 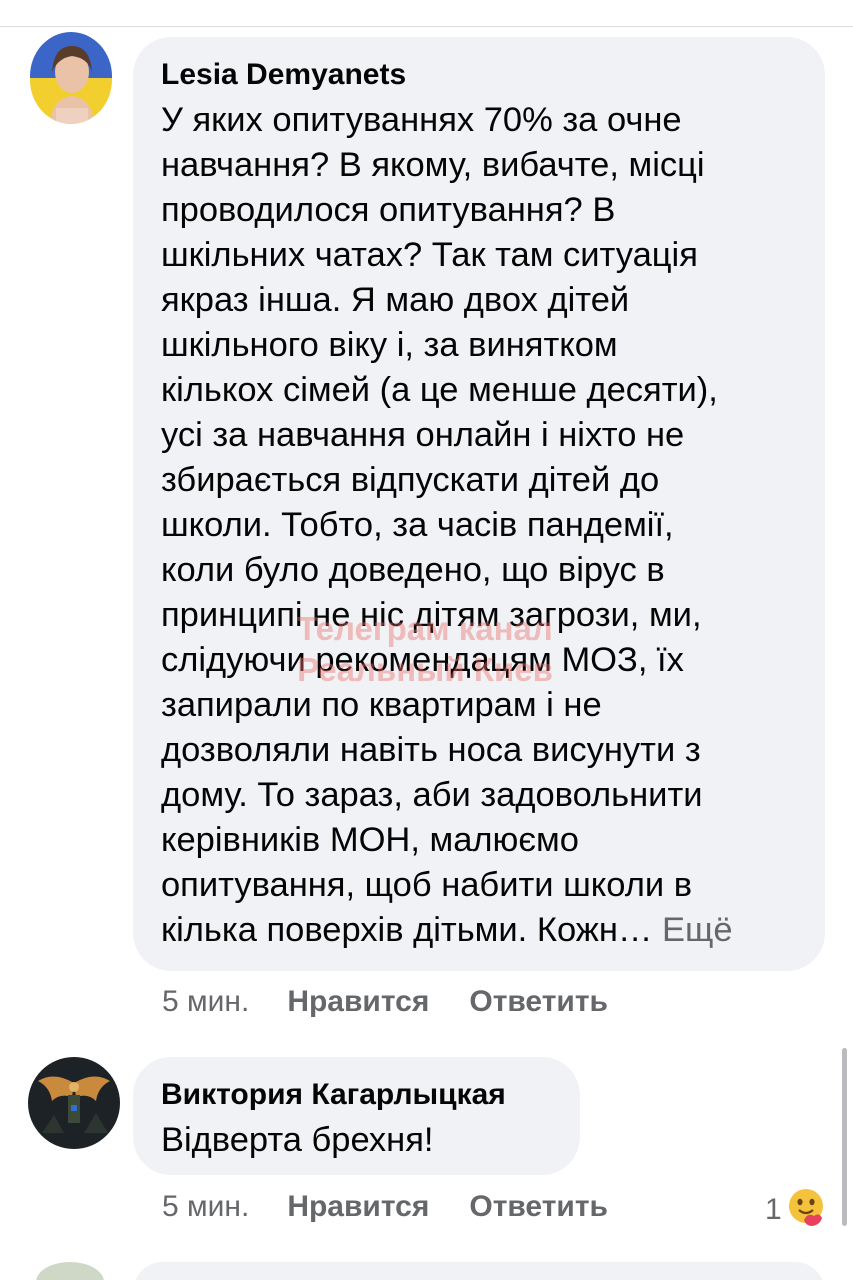 What do you see at coordinates (479, 1271) in the screenshot?
I see `comment-bubble` at bounding box center [479, 1271].